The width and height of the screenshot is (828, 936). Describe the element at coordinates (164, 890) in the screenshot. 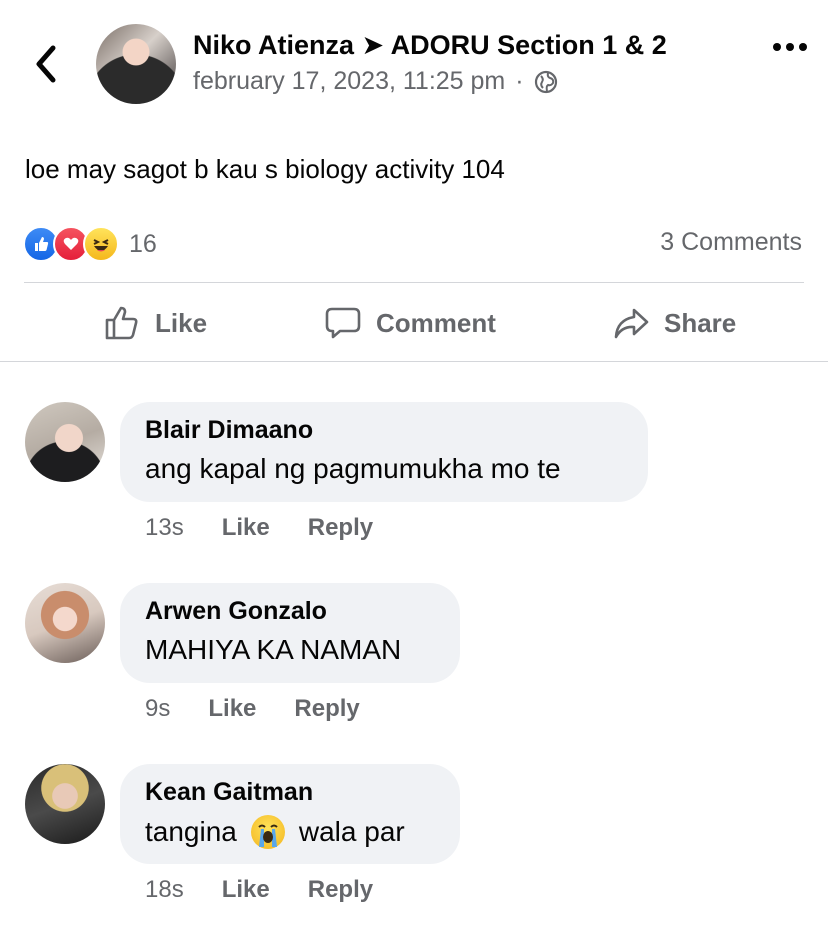

I see `comment-time: 18s` at that location.